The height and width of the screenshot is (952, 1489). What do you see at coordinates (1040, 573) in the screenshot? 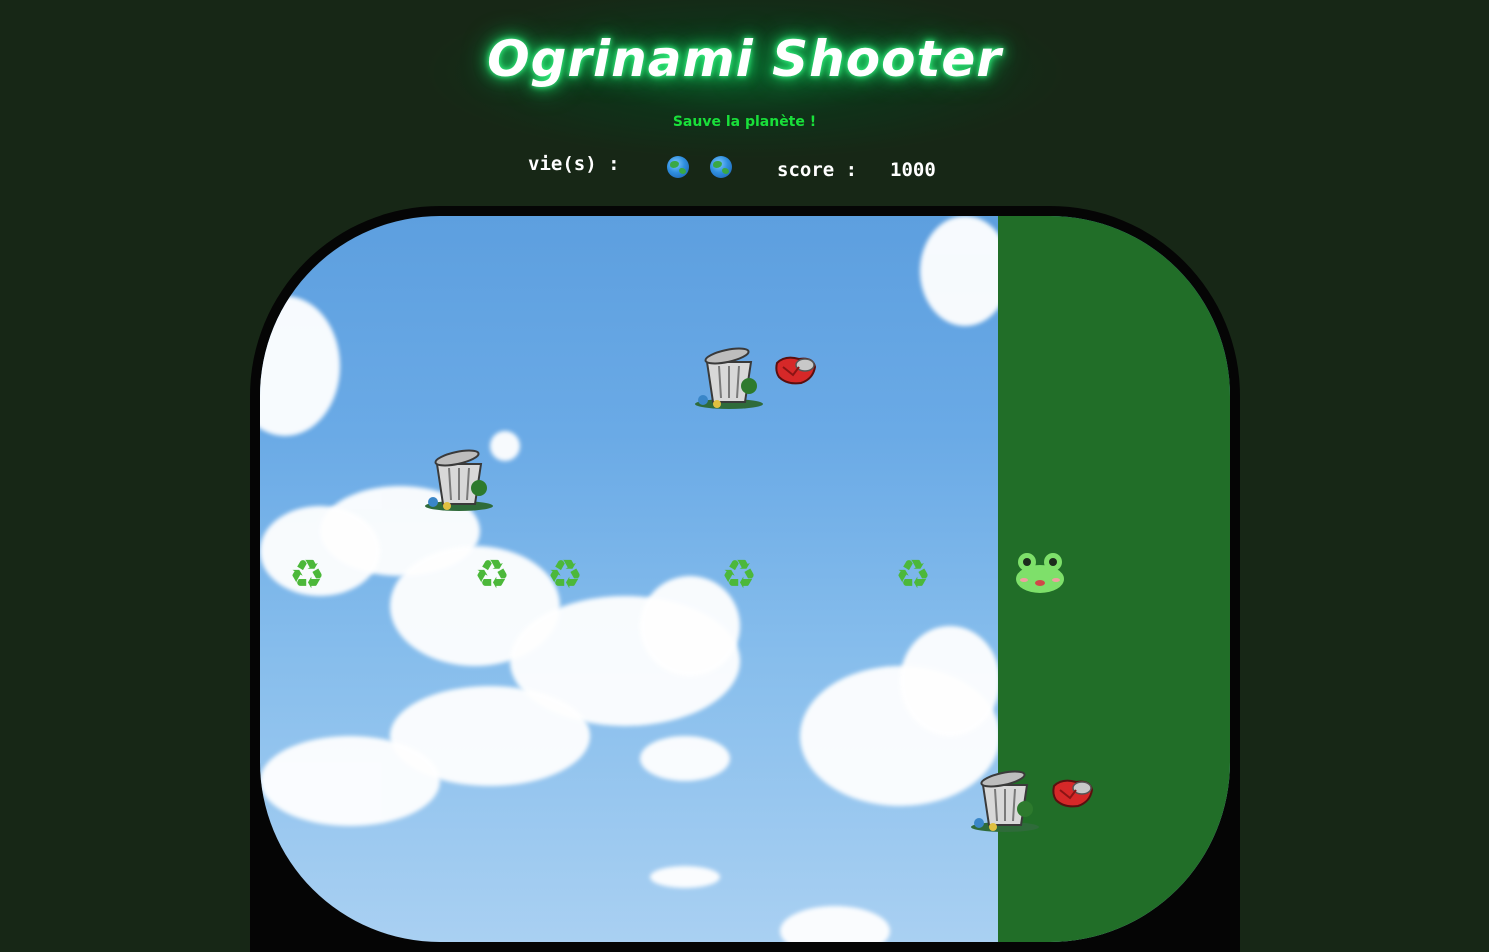
I see `frog-icon` at bounding box center [1040, 573].